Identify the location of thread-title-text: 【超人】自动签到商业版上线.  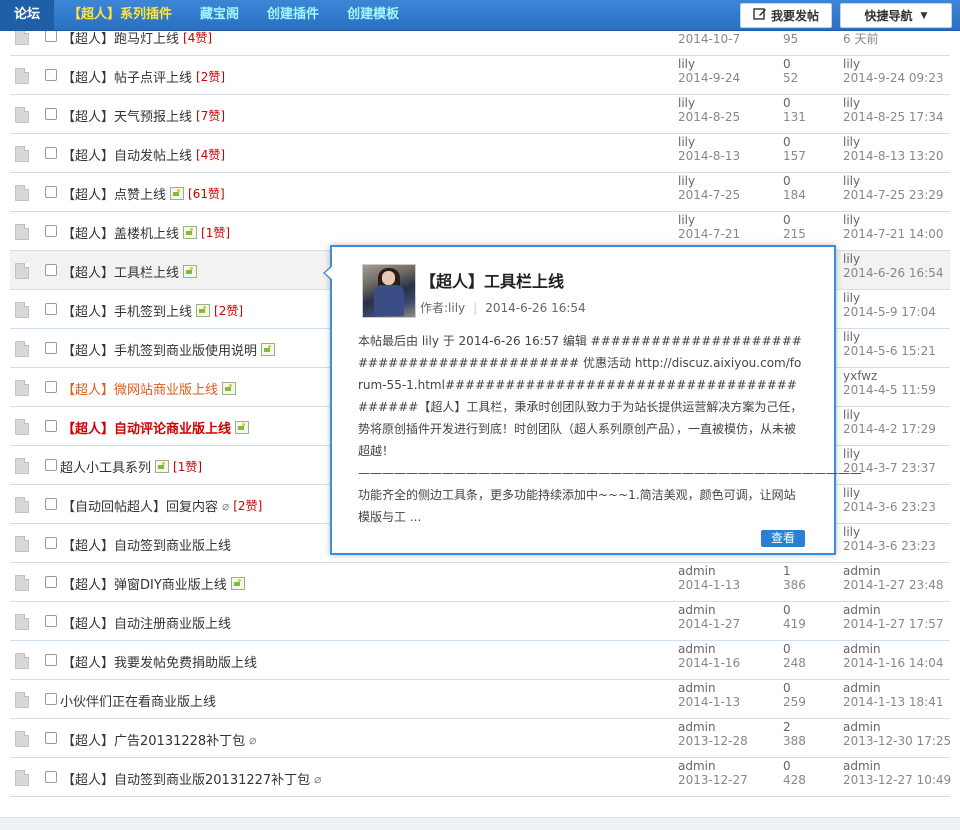
(146, 544).